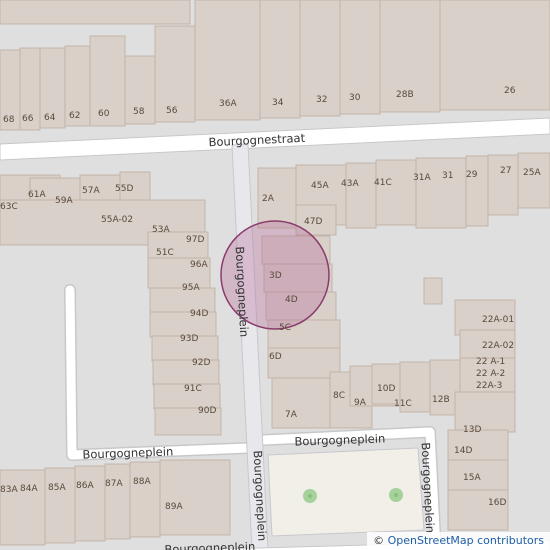 The height and width of the screenshot is (550, 550). Describe the element at coordinates (161, 230) in the screenshot. I see `house-number: 53A` at that location.